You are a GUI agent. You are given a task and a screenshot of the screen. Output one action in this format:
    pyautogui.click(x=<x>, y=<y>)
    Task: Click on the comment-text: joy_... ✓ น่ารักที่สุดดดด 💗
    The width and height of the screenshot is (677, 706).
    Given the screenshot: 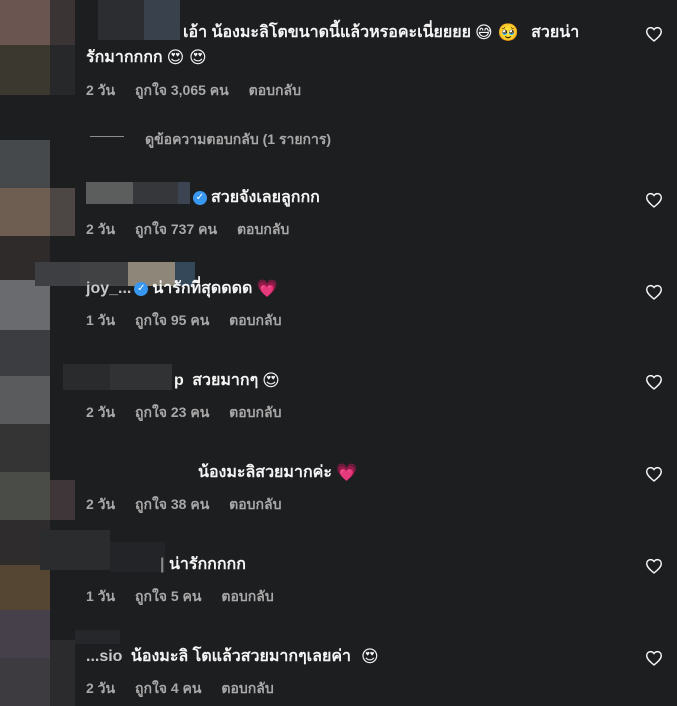 What is the action you would take?
    pyautogui.click(x=182, y=288)
    